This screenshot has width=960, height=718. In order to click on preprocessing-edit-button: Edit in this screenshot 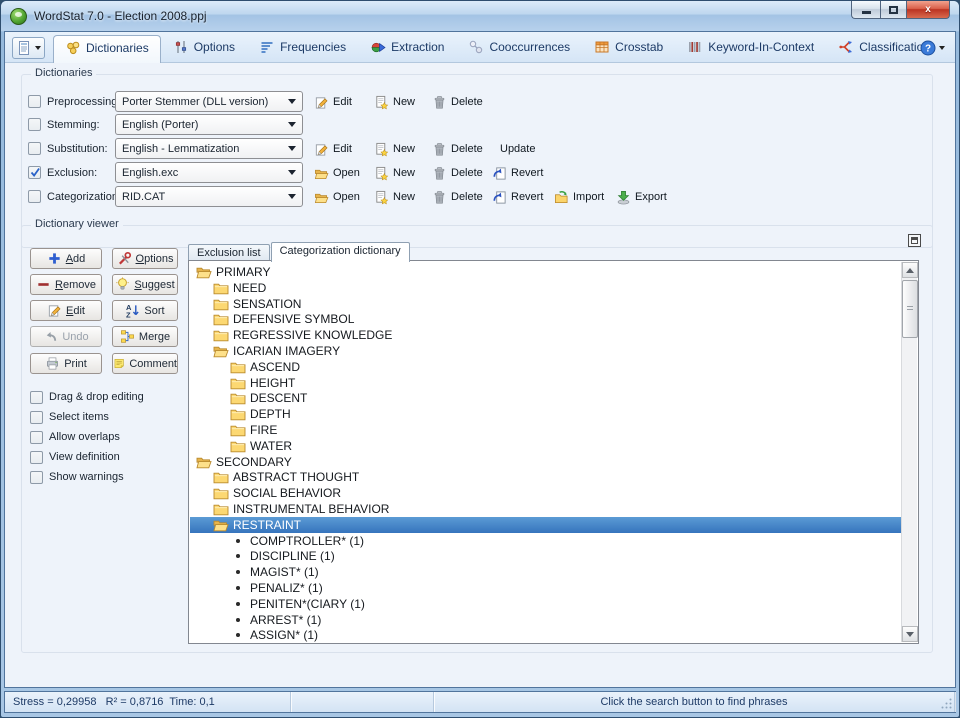, I will do `click(333, 102)`.